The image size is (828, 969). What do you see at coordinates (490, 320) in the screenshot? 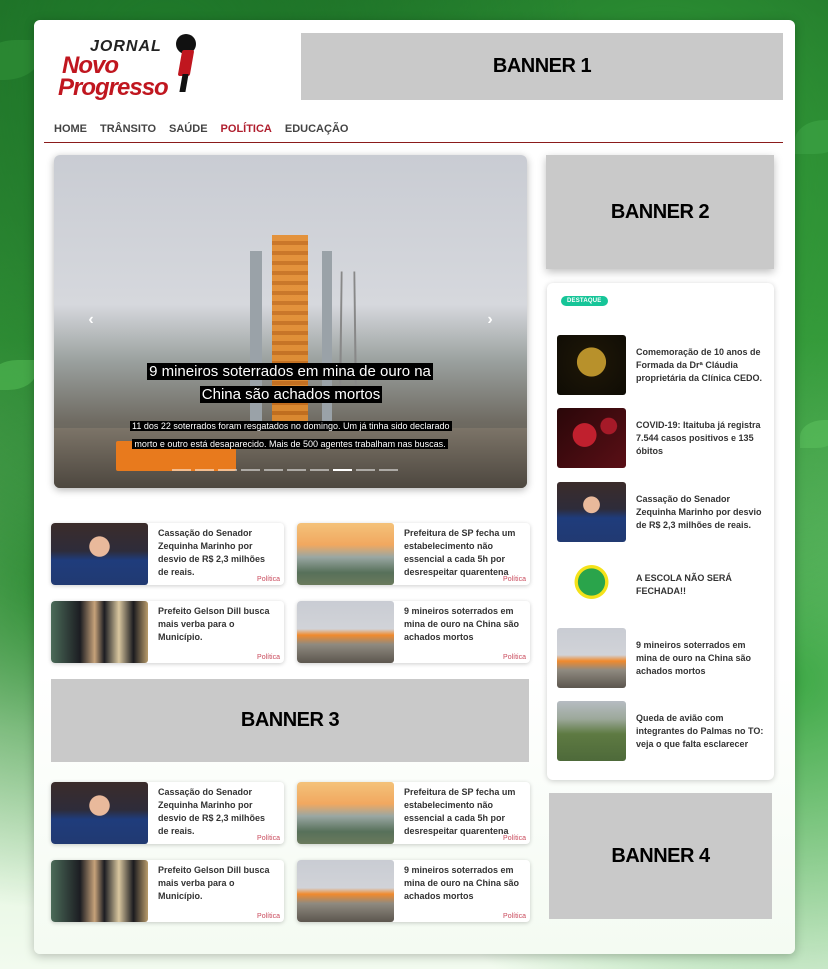
I see `chevron-right-icon: ›` at bounding box center [490, 320].